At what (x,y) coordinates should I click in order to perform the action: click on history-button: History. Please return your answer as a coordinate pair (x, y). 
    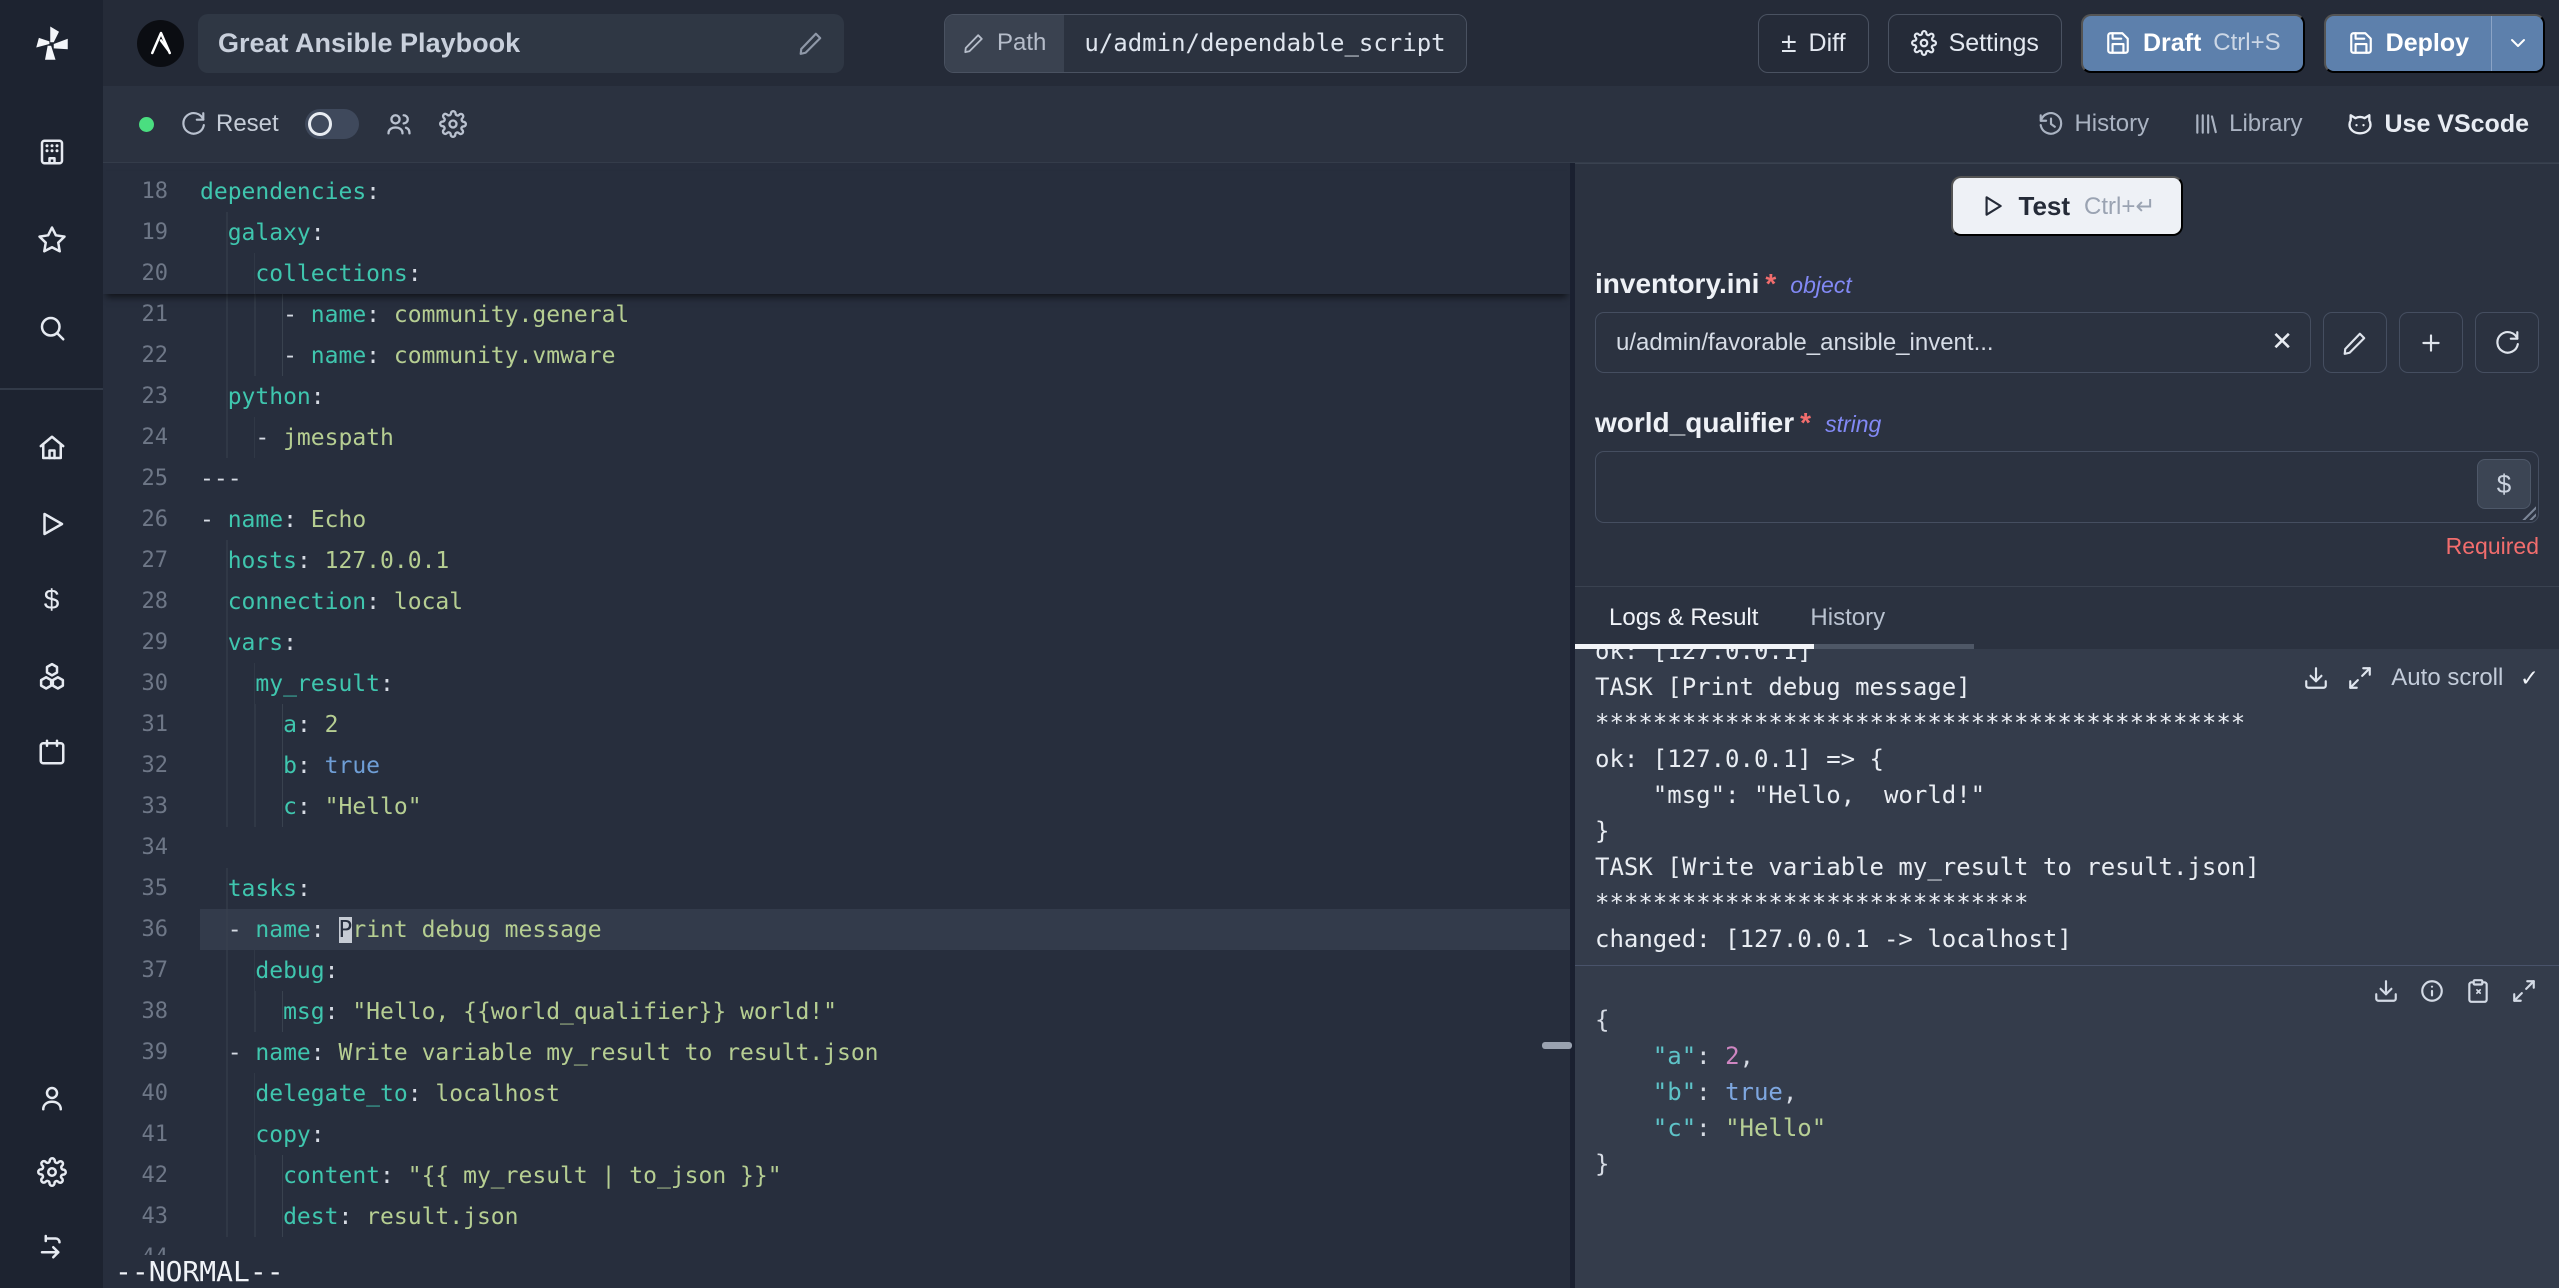
    Looking at the image, I should click on (2093, 124).